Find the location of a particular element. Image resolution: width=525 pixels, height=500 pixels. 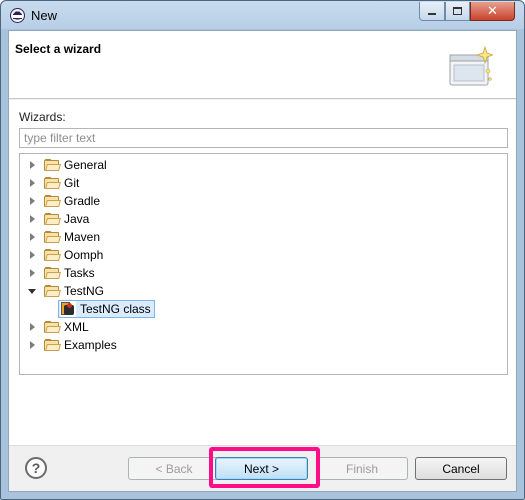

help-button: ? is located at coordinates (36, 468).